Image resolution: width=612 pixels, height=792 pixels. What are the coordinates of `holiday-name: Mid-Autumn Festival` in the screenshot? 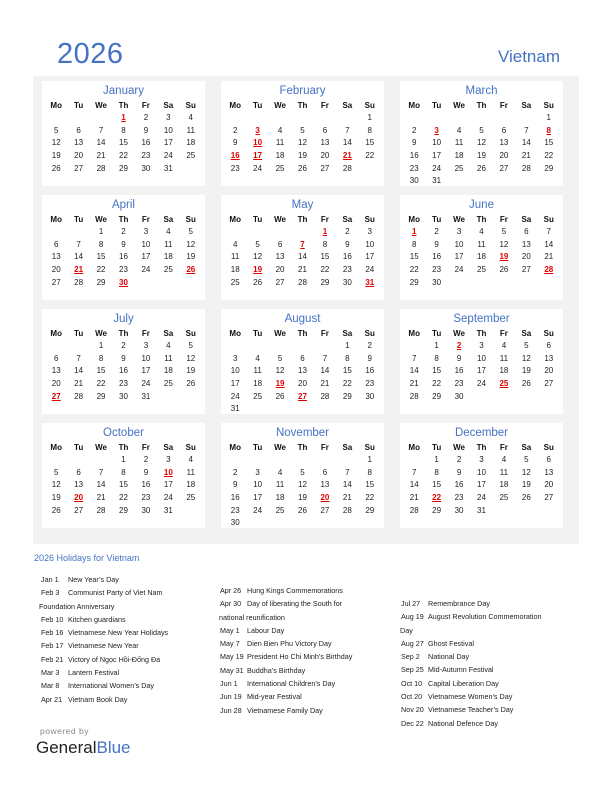 It's located at (461, 670).